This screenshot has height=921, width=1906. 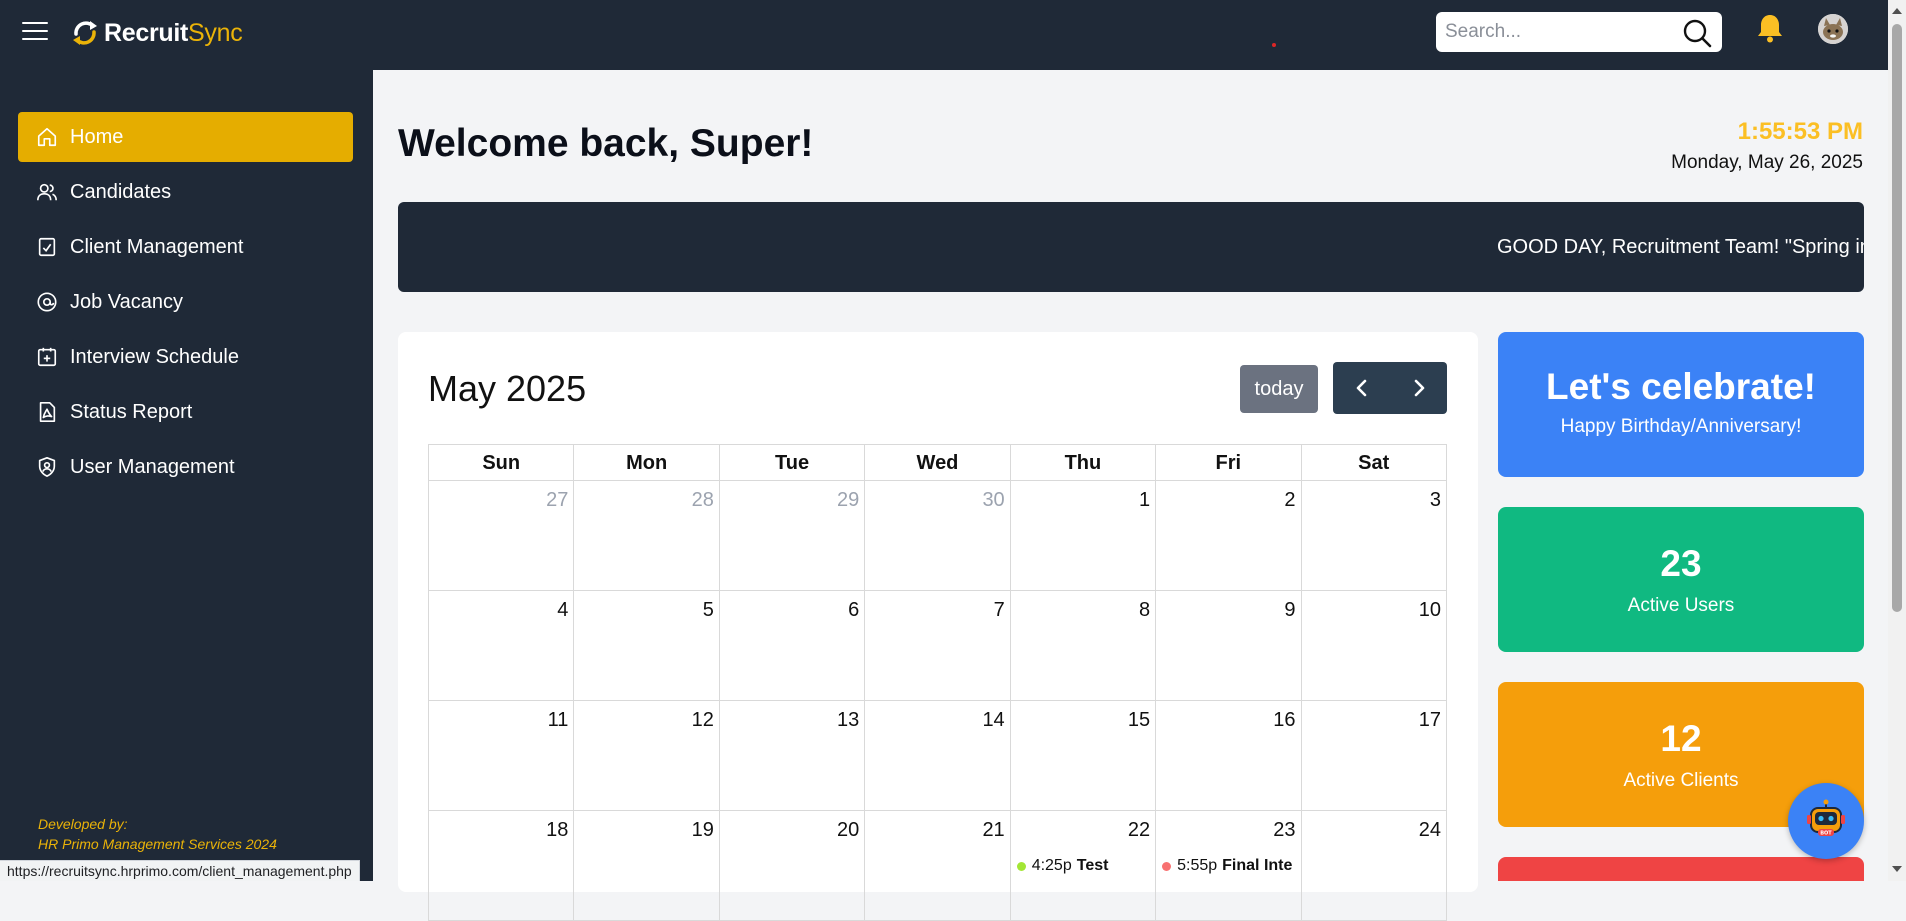 I want to click on day-cell: 4, so click(x=502, y=646).